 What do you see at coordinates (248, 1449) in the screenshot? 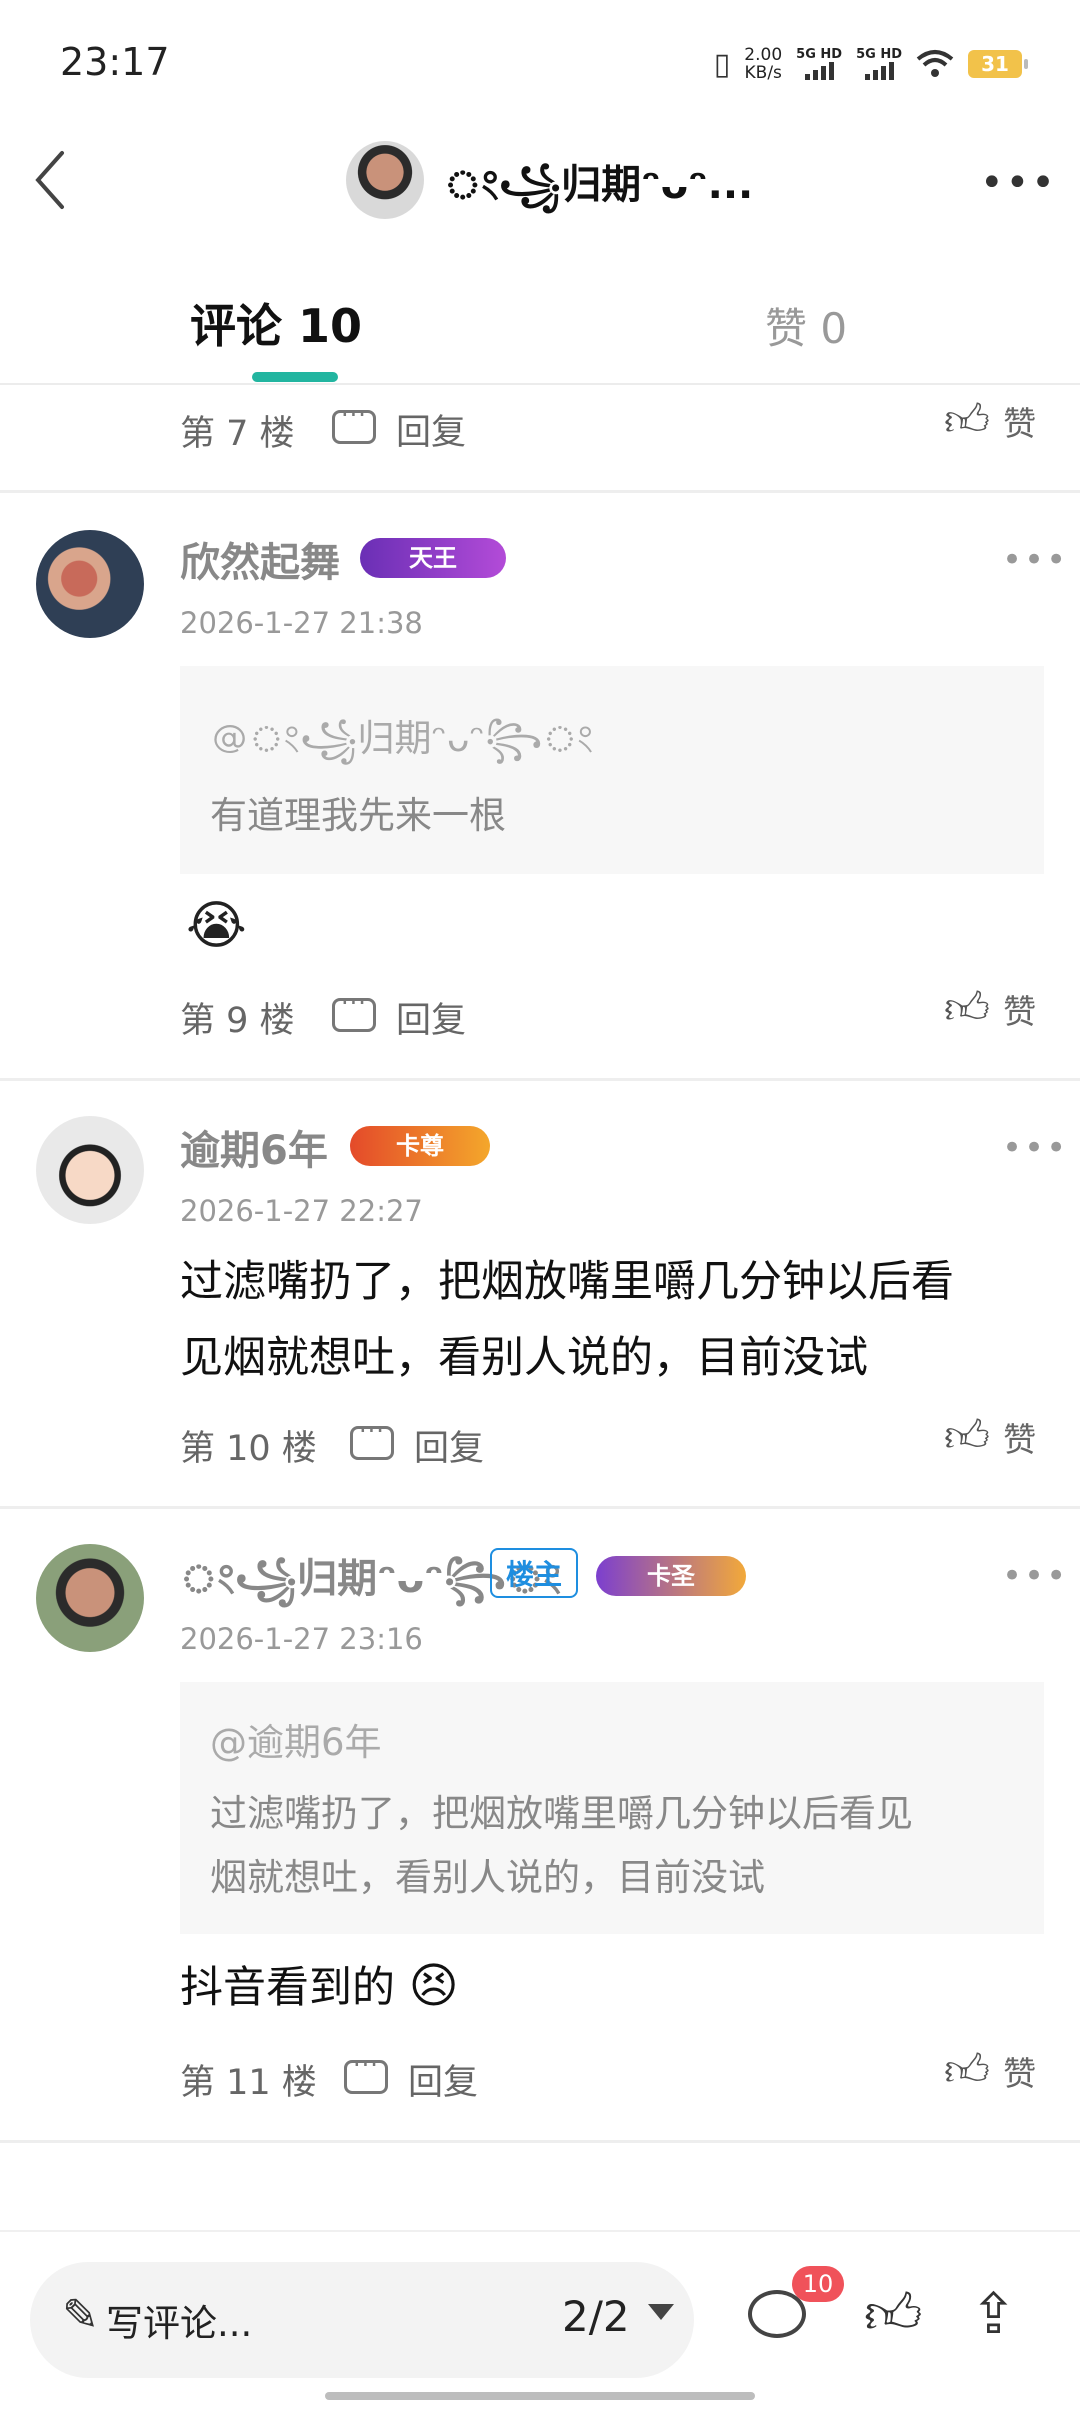
I see `floor-label: 第 10 楼` at bounding box center [248, 1449].